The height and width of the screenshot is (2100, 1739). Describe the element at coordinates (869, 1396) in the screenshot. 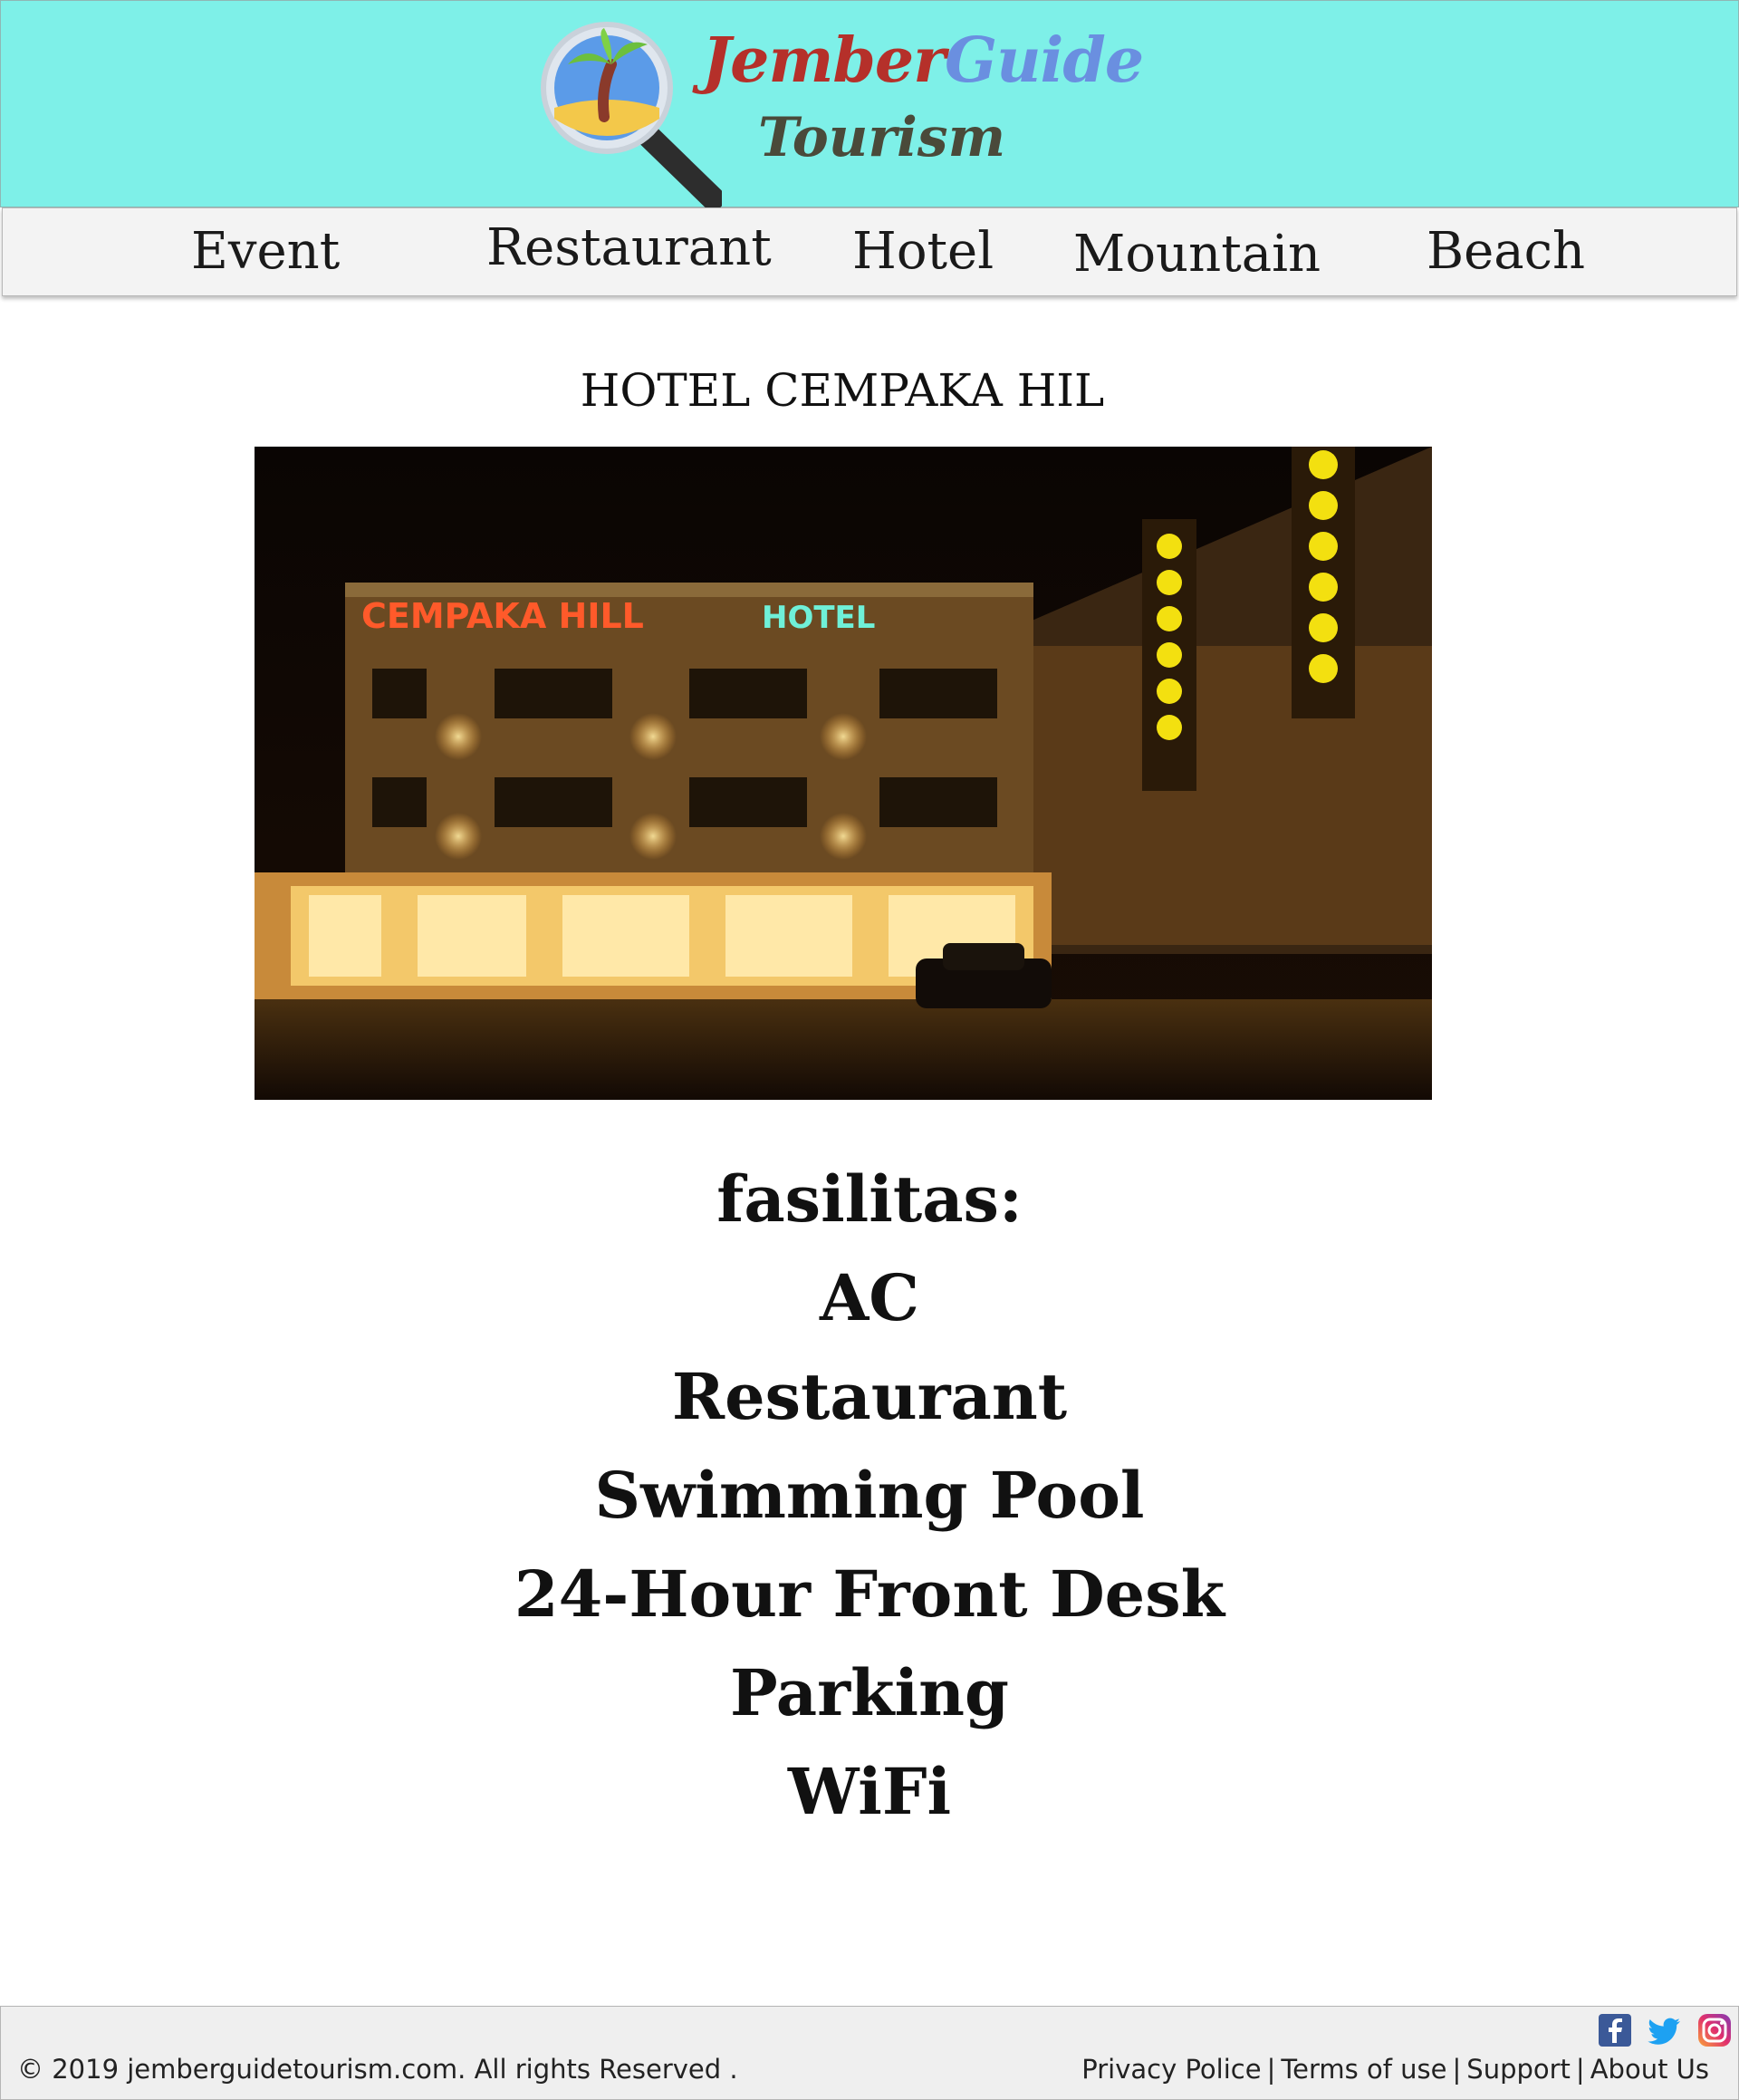

I see `facility-item-restaurant: Restaurant` at that location.